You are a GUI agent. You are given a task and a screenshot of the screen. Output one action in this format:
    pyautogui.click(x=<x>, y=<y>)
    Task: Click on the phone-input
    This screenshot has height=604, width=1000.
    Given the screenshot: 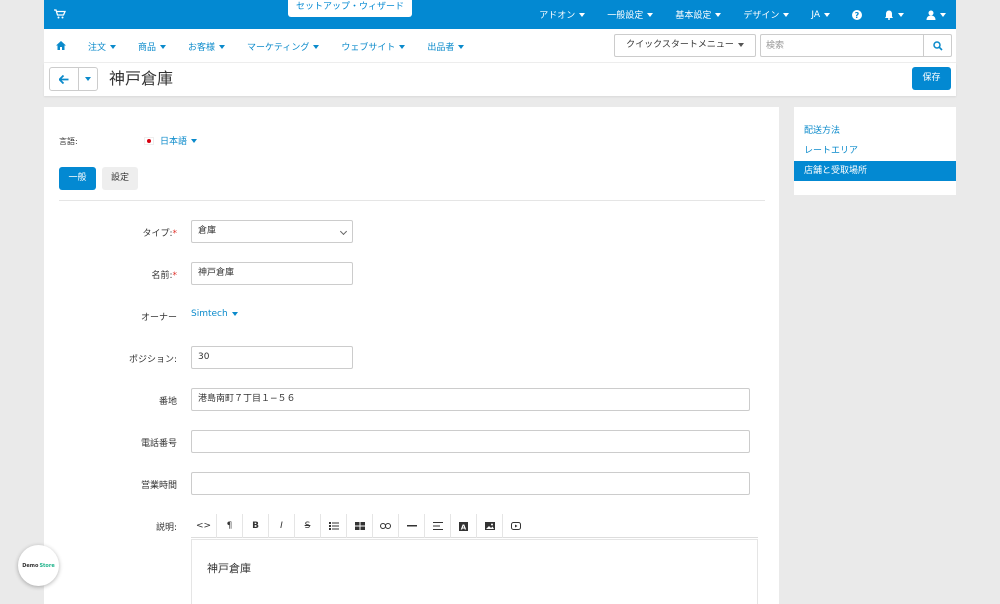 What is the action you would take?
    pyautogui.click(x=470, y=441)
    